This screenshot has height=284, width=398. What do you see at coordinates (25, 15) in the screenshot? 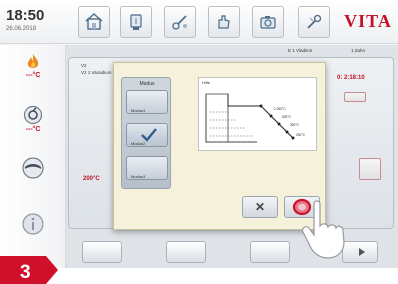
I see `clock: 18:50` at bounding box center [25, 15].